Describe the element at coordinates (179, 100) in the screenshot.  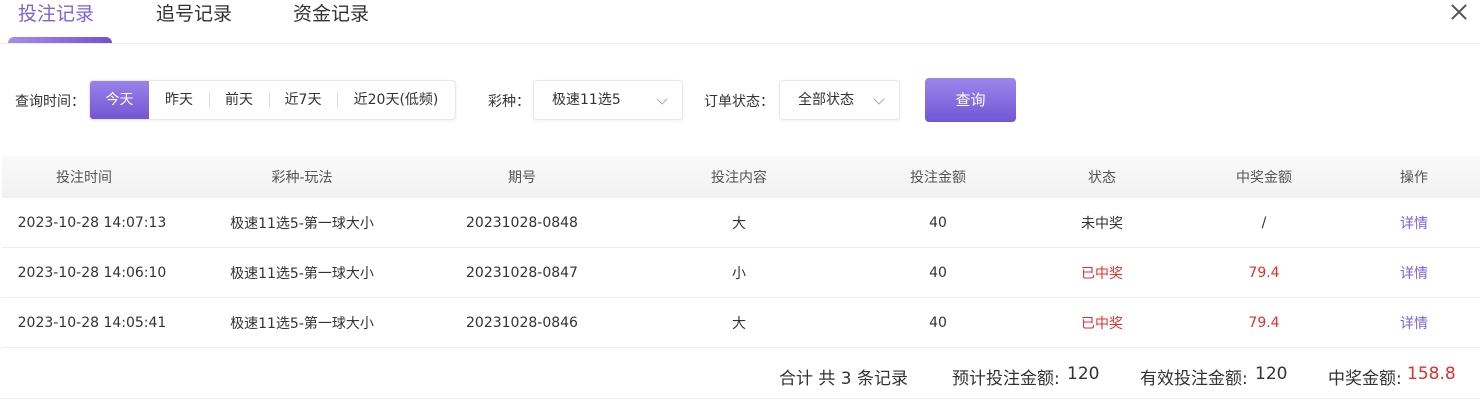
I see `time-option-yesterday: 昨天` at that location.